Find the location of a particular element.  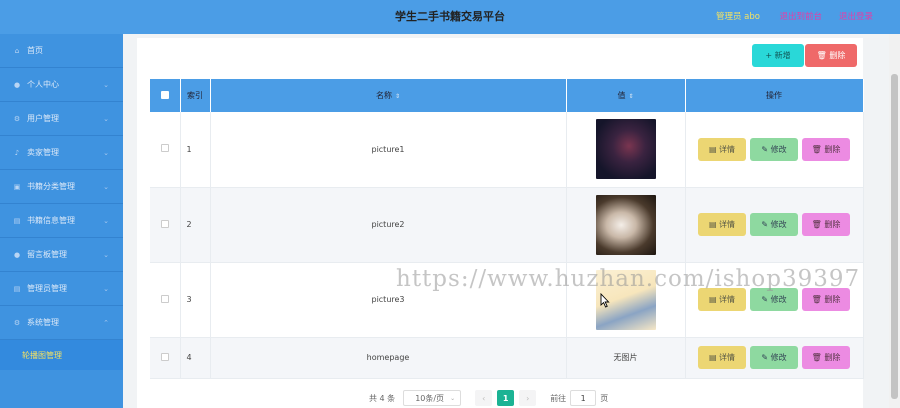

sidebar-item-label: 管理员管理 is located at coordinates (47, 288).